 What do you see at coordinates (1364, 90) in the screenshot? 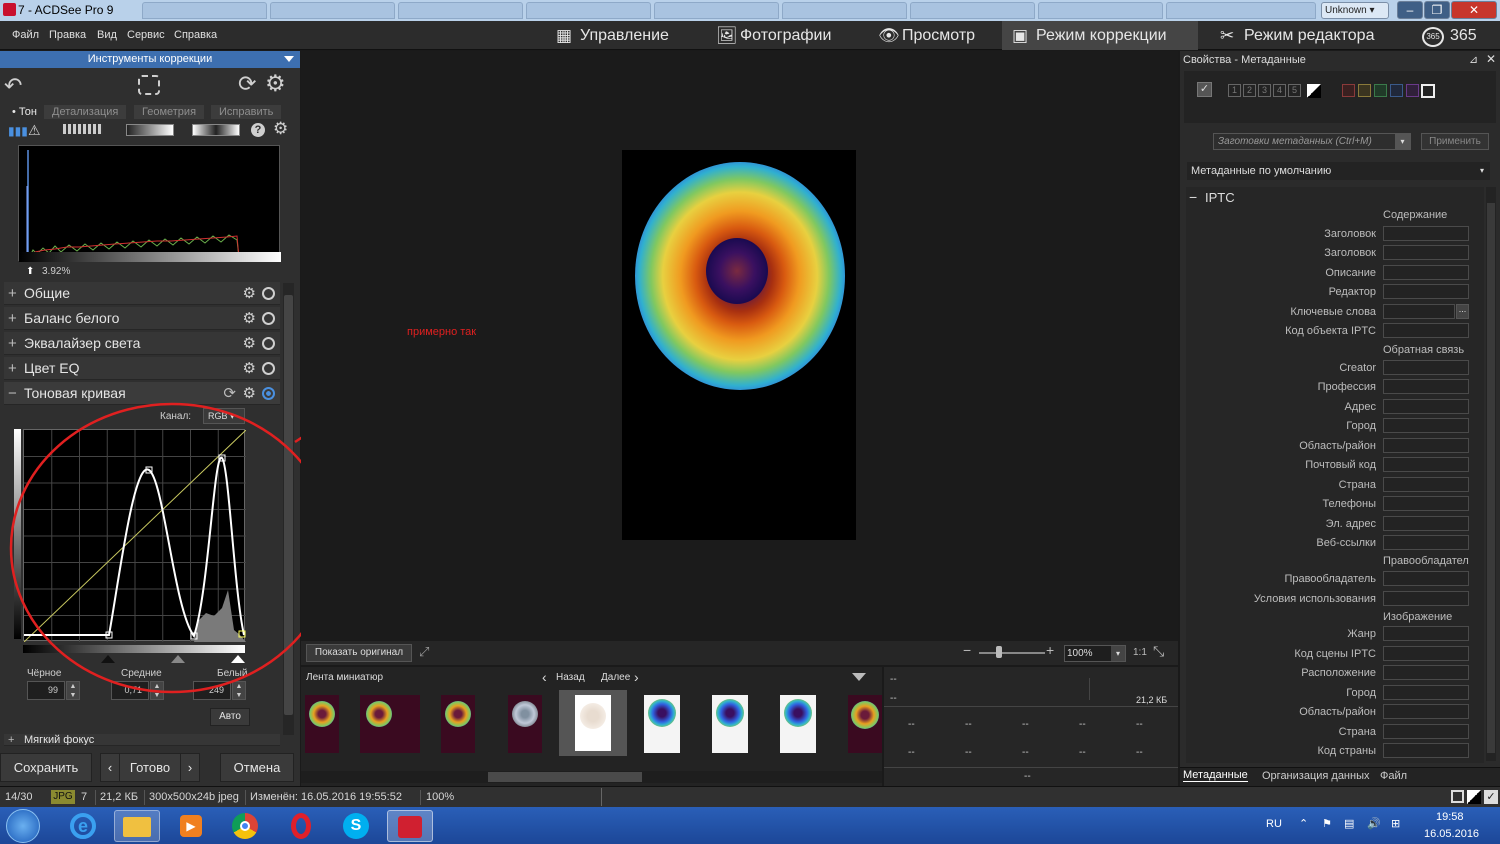
I see `color-label-yellow` at bounding box center [1364, 90].